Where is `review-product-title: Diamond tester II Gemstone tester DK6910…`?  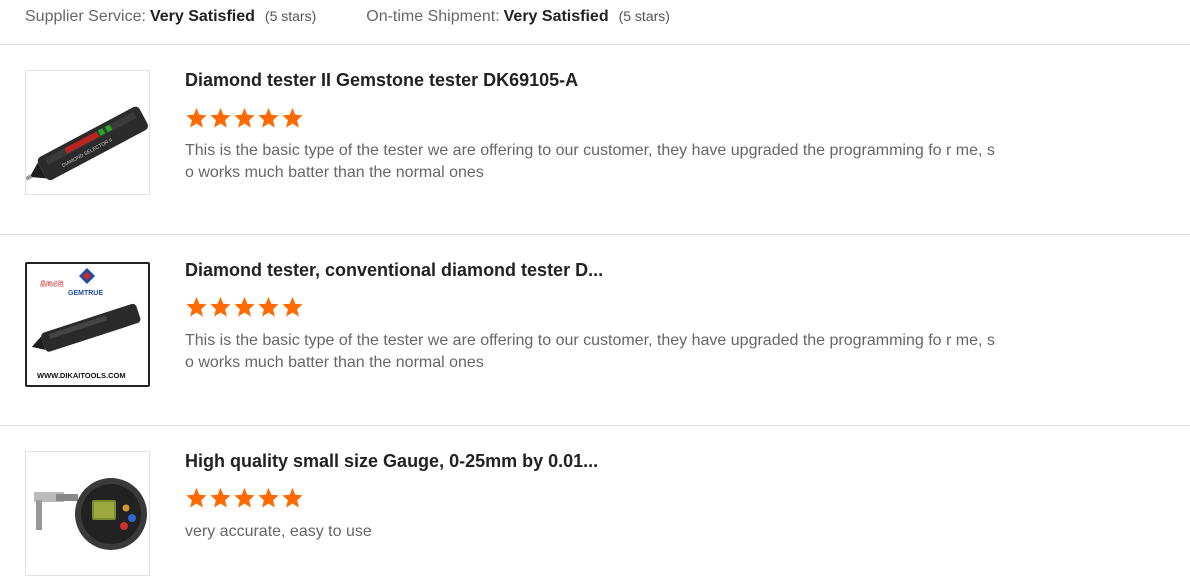 review-product-title: Diamond tester II Gemstone tester DK6910… is located at coordinates (381, 80).